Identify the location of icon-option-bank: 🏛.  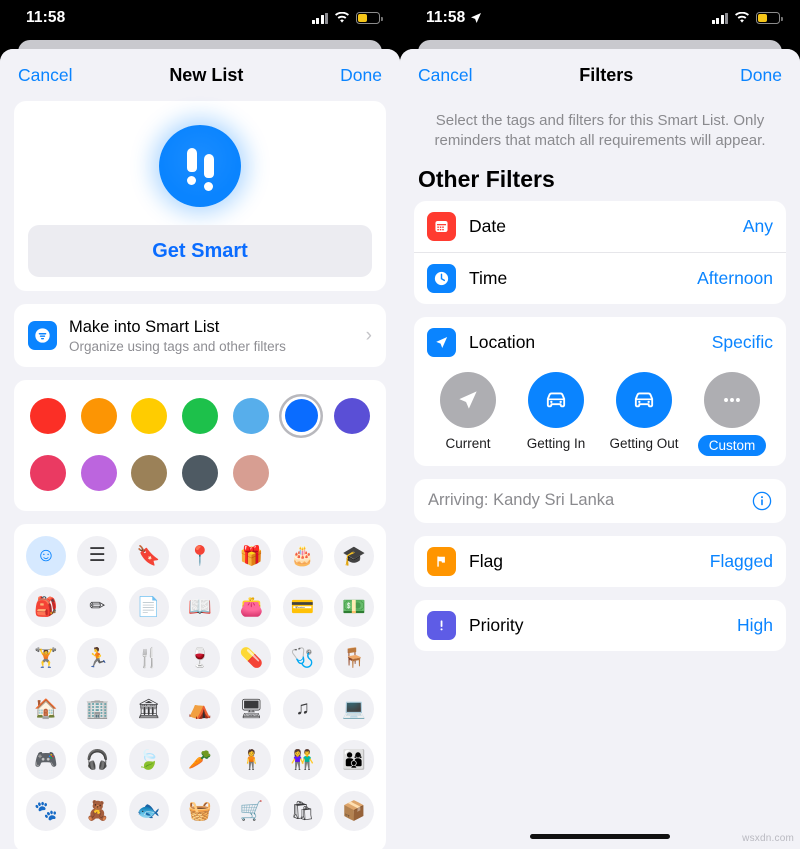
(148, 708).